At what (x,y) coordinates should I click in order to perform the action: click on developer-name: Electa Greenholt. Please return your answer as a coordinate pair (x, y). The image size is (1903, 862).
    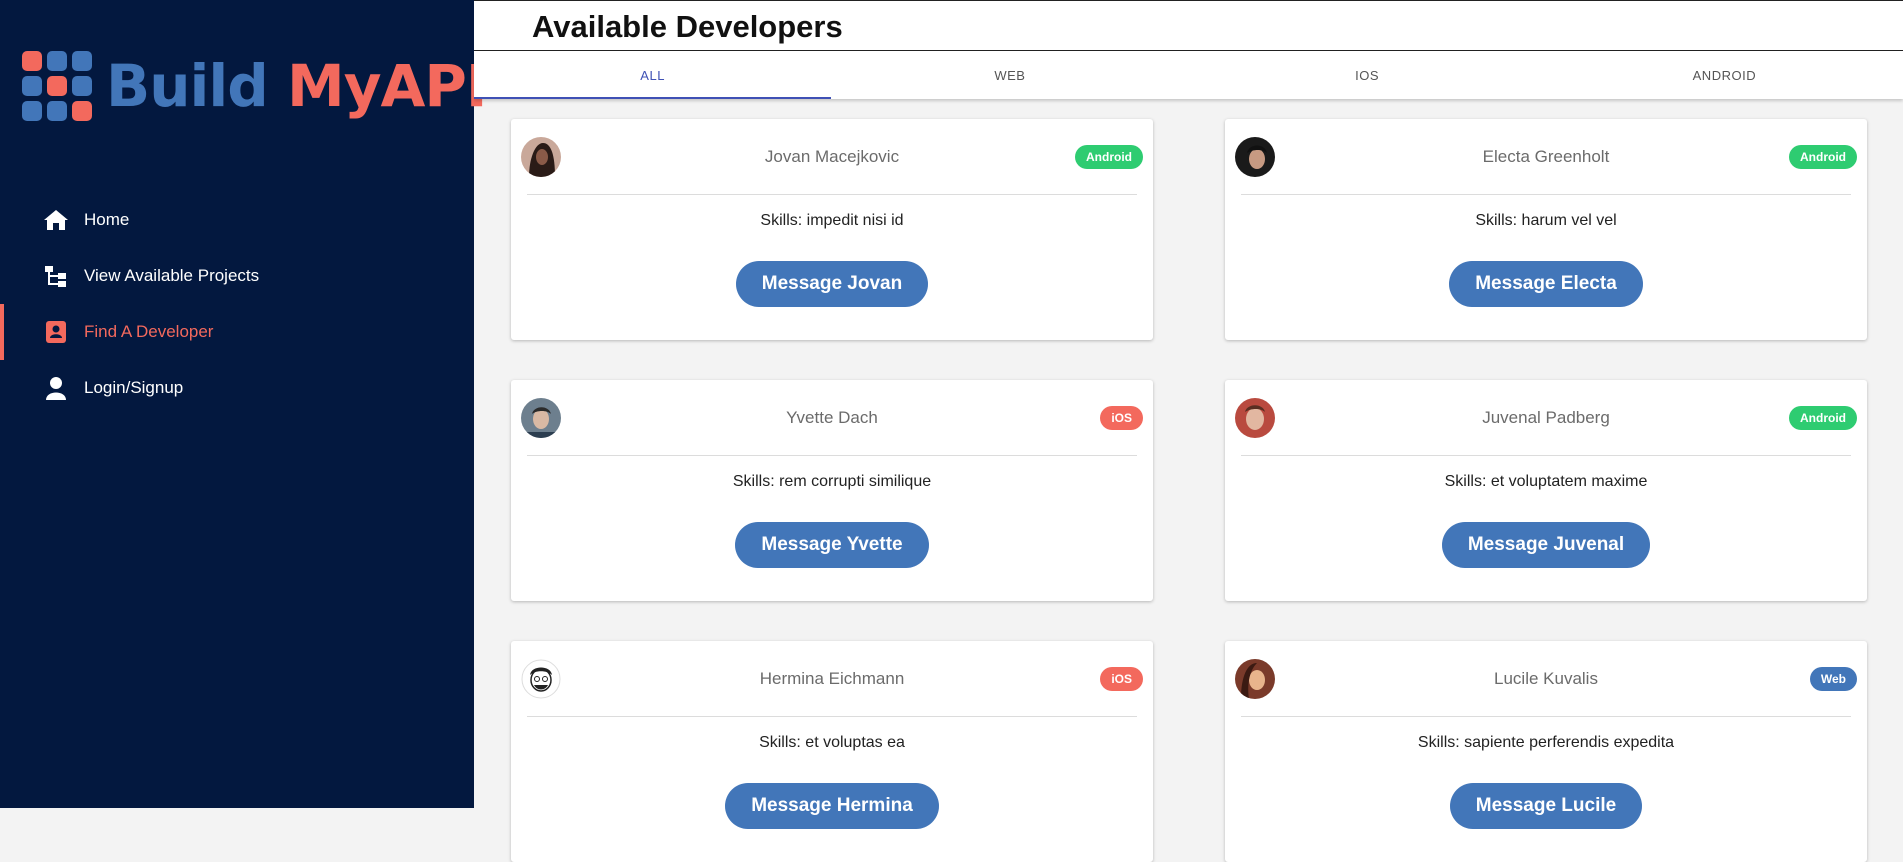
    Looking at the image, I should click on (1546, 156).